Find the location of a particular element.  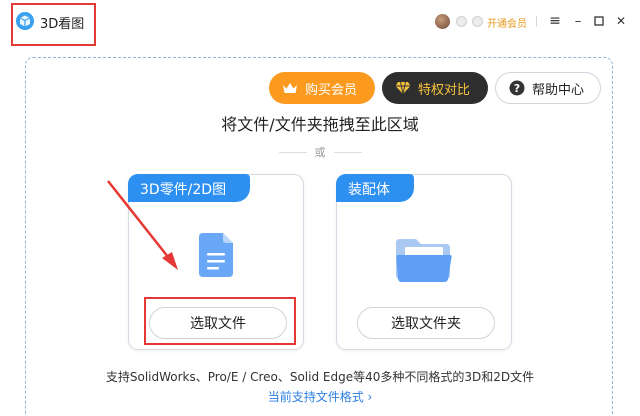

drag-instruction: 将文件/文件夹拖拽至此区域 is located at coordinates (320, 124).